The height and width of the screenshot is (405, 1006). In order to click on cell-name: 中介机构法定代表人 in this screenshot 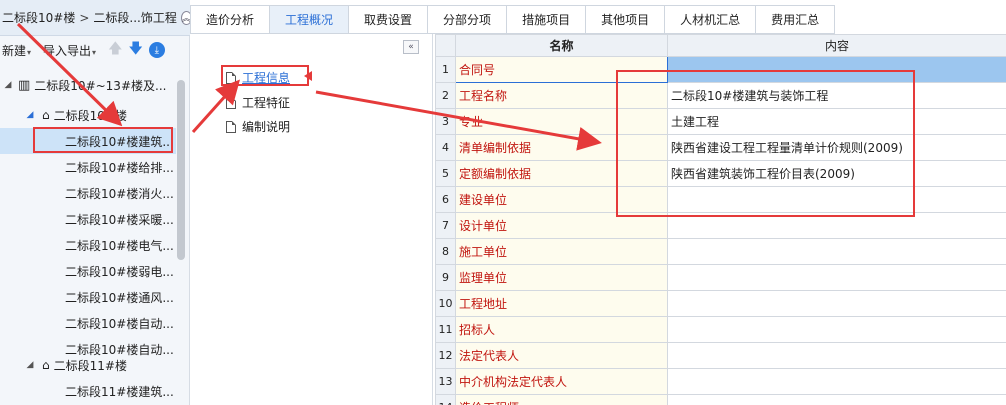, I will do `click(561, 381)`.